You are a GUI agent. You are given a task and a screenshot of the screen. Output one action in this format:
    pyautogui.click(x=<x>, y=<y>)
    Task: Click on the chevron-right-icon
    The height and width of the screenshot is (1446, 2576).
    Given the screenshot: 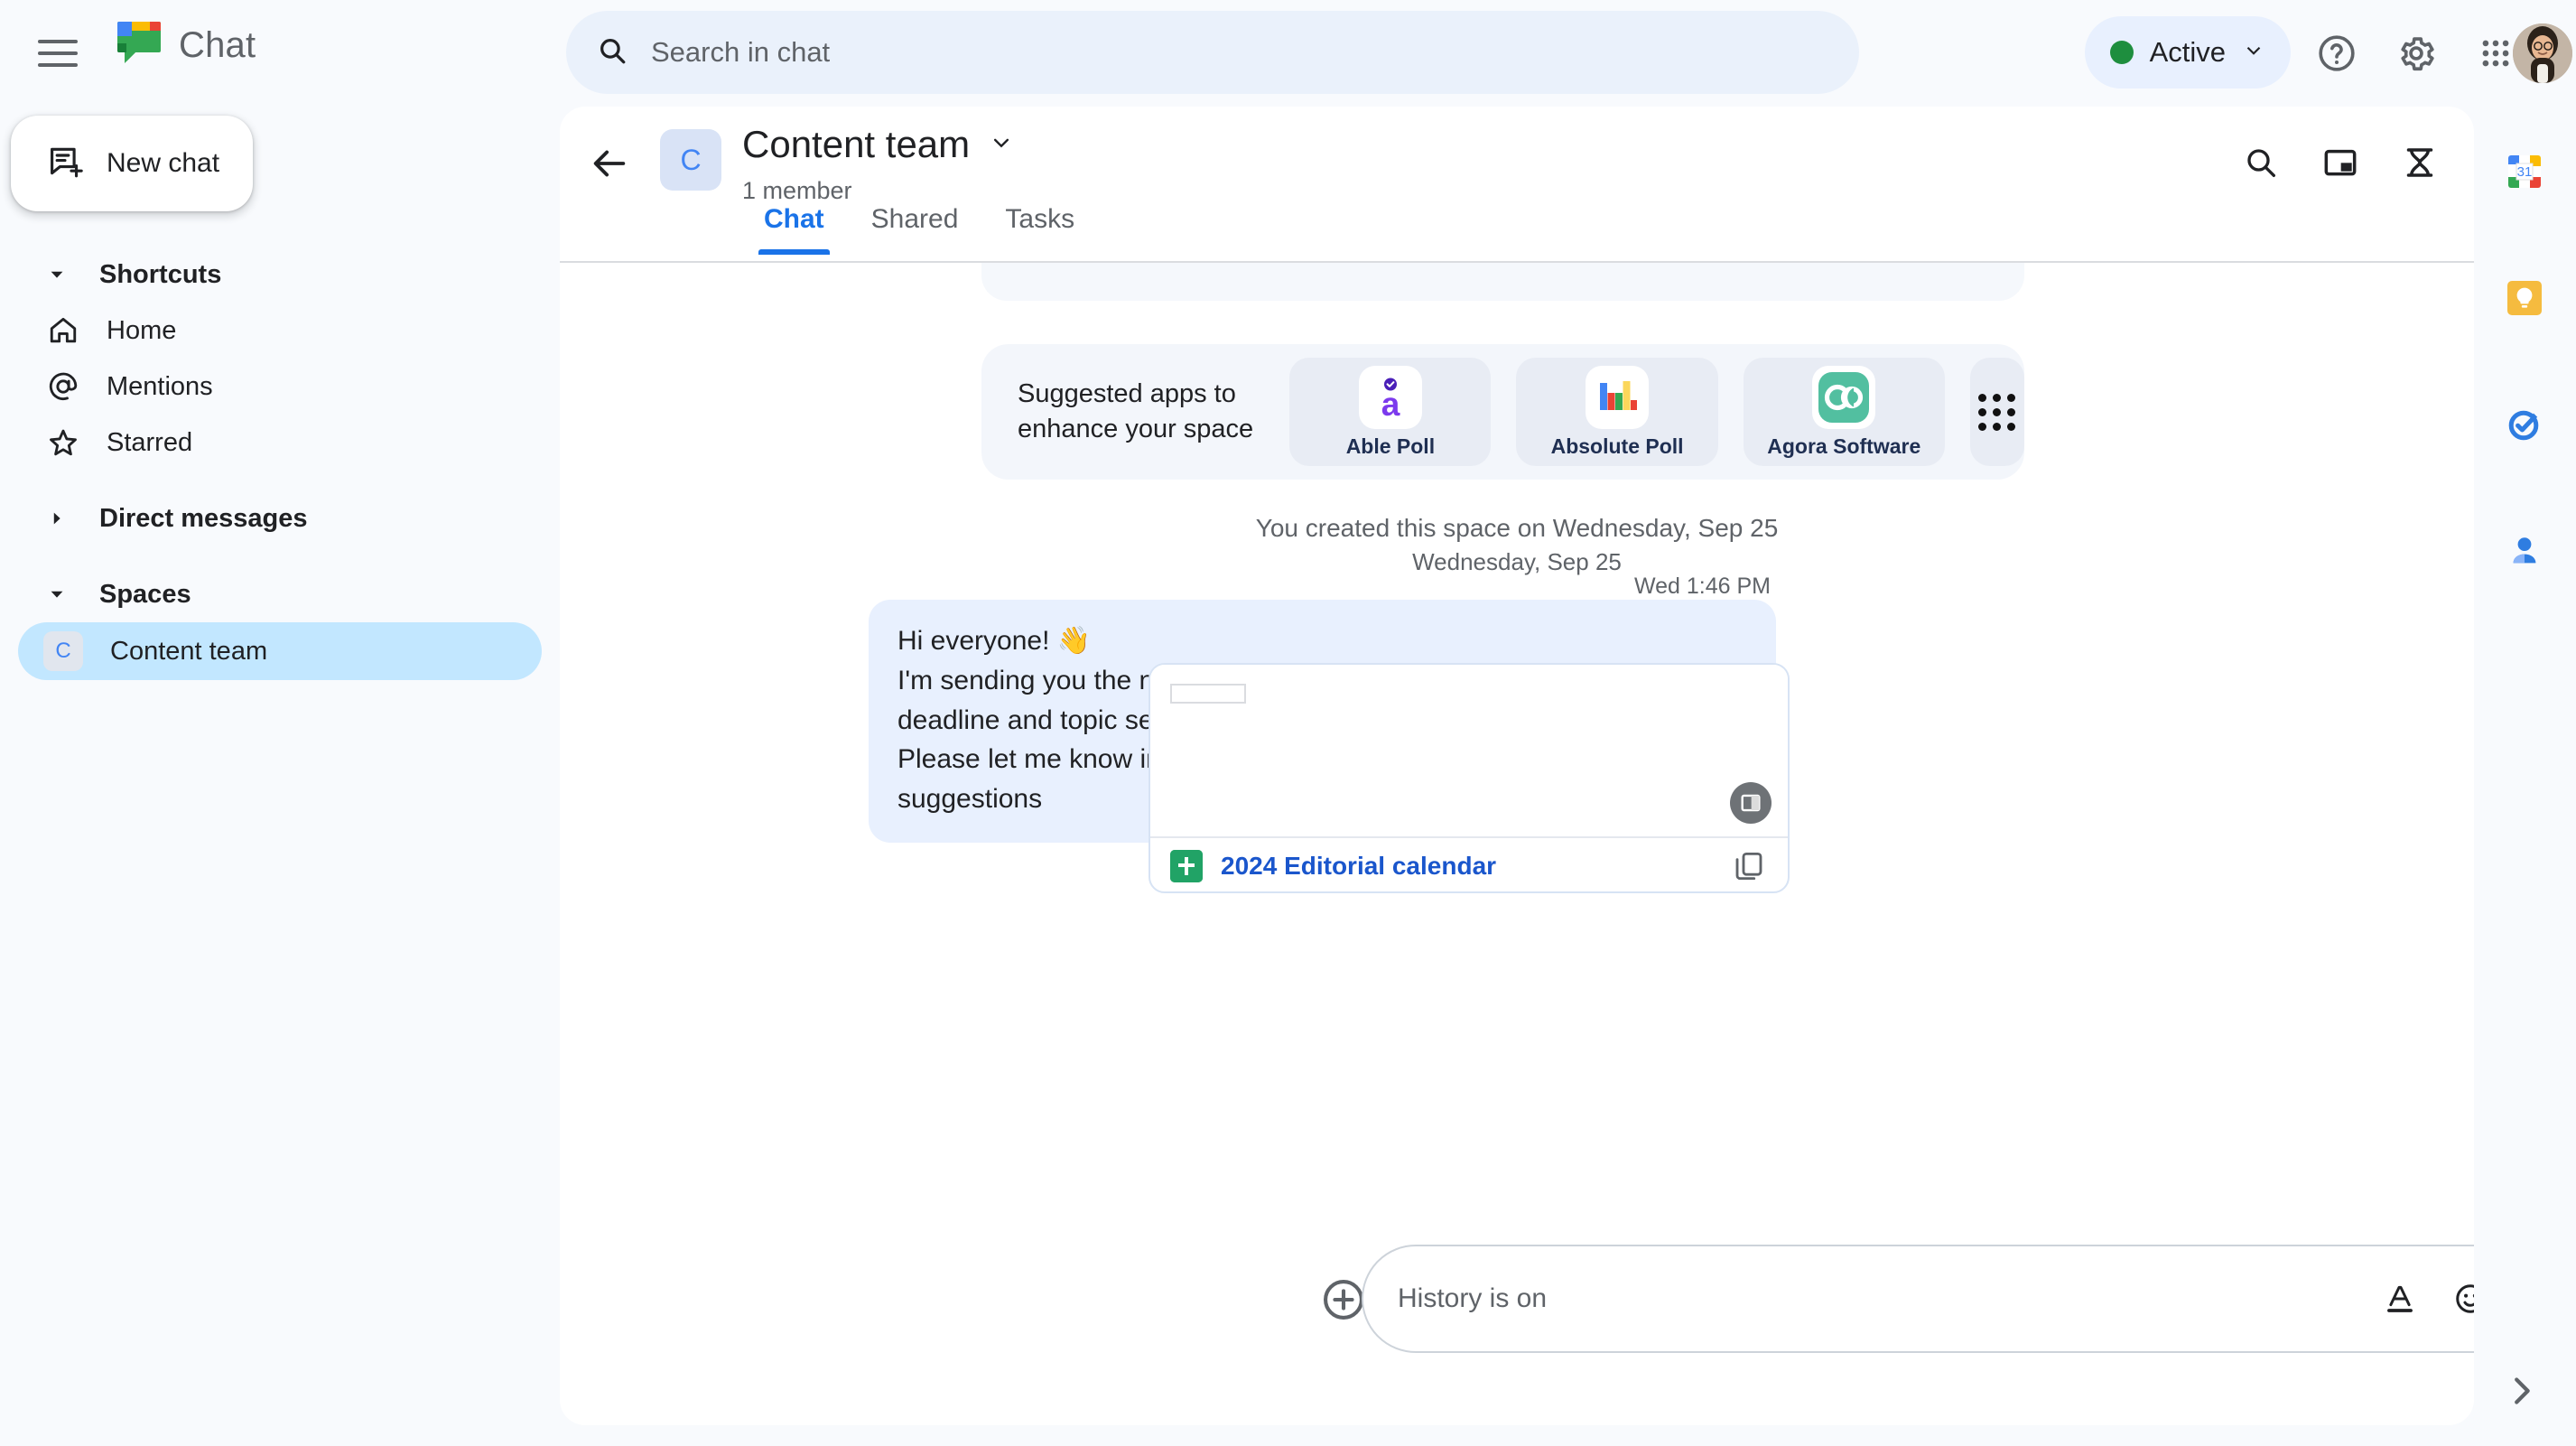 What is the action you would take?
    pyautogui.click(x=2522, y=1393)
    